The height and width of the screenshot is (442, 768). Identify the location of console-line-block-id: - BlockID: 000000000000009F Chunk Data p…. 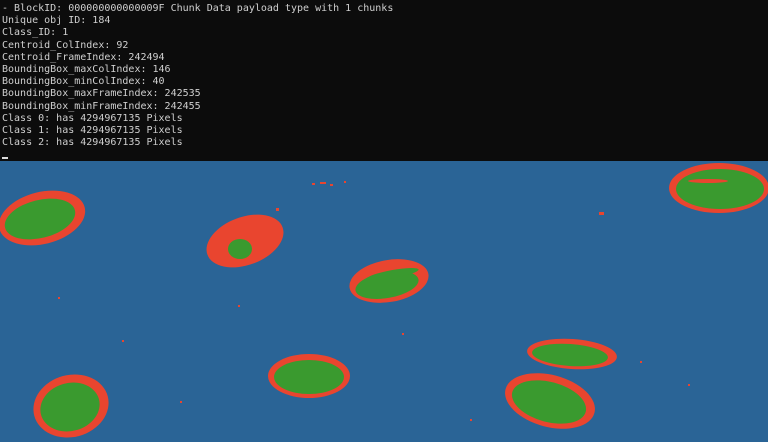
(198, 8).